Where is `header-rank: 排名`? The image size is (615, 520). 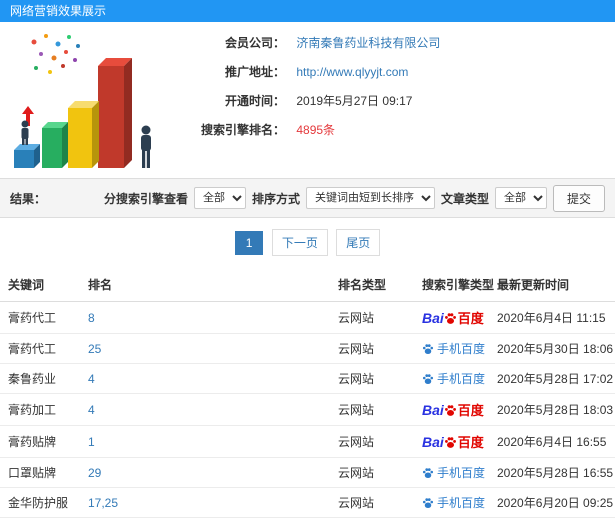 header-rank: 排名 is located at coordinates (205, 285).